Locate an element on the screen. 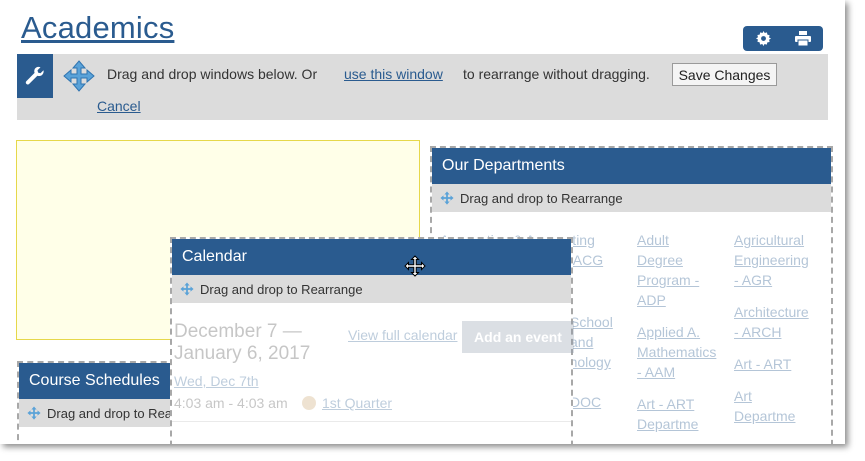 The height and width of the screenshot is (461, 865). window-title: Calendar is located at coordinates (371, 257).